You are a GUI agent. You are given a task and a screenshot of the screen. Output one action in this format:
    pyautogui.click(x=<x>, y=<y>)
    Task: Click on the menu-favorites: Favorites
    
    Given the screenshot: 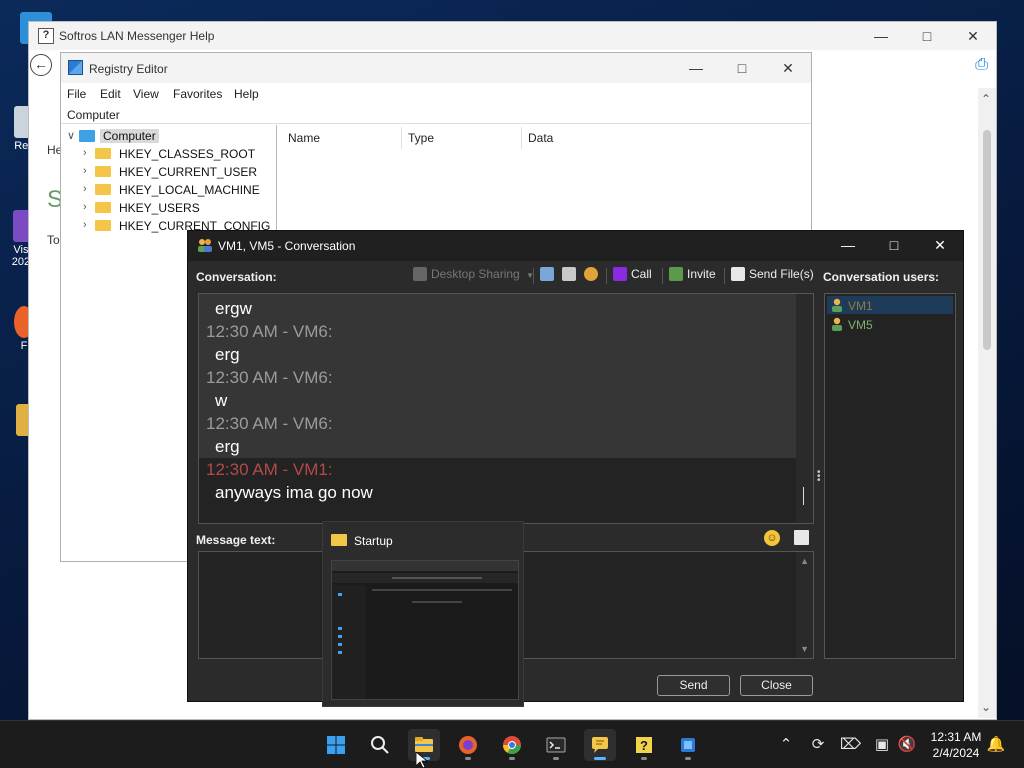 What is the action you would take?
    pyautogui.click(x=197, y=94)
    